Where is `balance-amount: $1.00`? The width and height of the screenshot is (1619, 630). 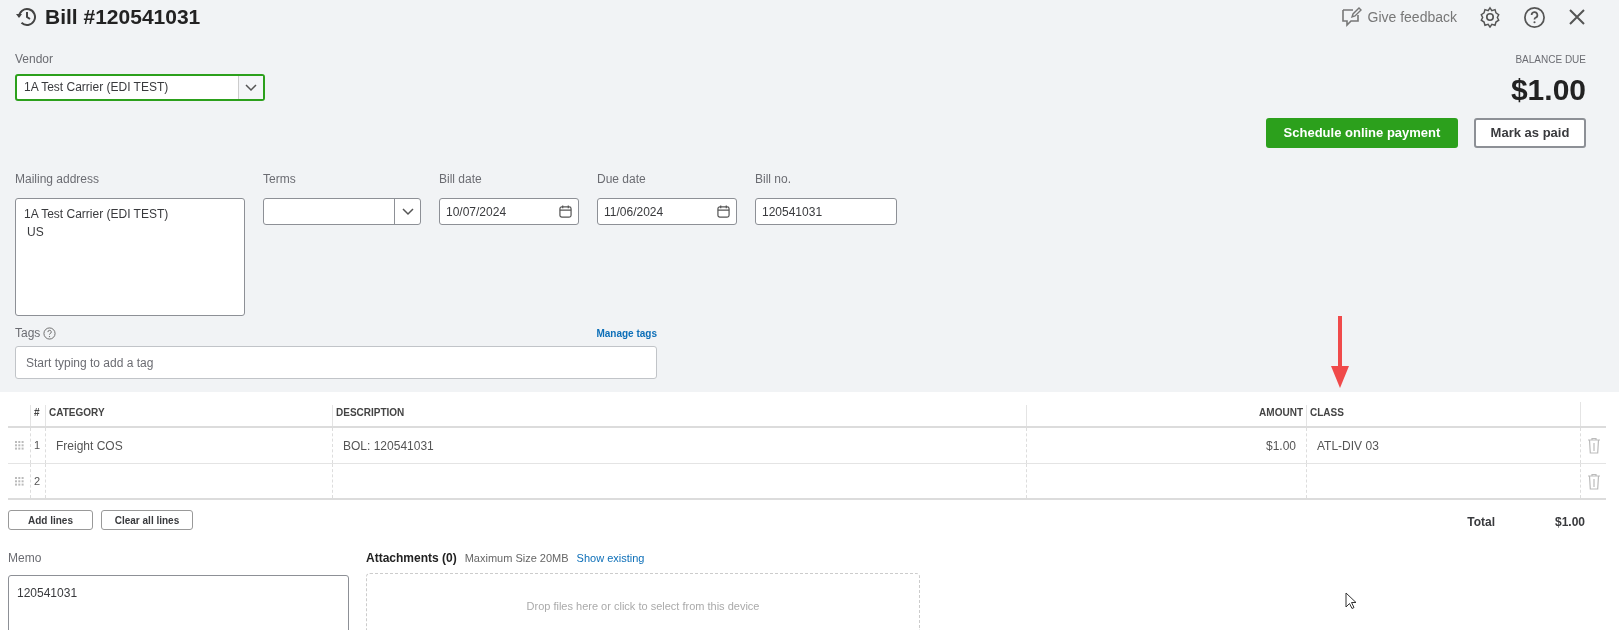
balance-amount: $1.00 is located at coordinates (1548, 90).